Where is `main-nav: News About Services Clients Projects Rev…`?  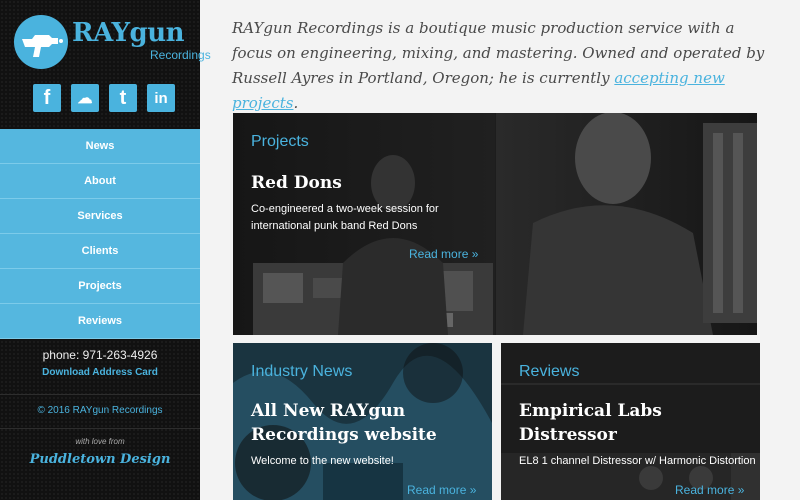
main-nav: News About Services Clients Projects Rev… is located at coordinates (100, 234).